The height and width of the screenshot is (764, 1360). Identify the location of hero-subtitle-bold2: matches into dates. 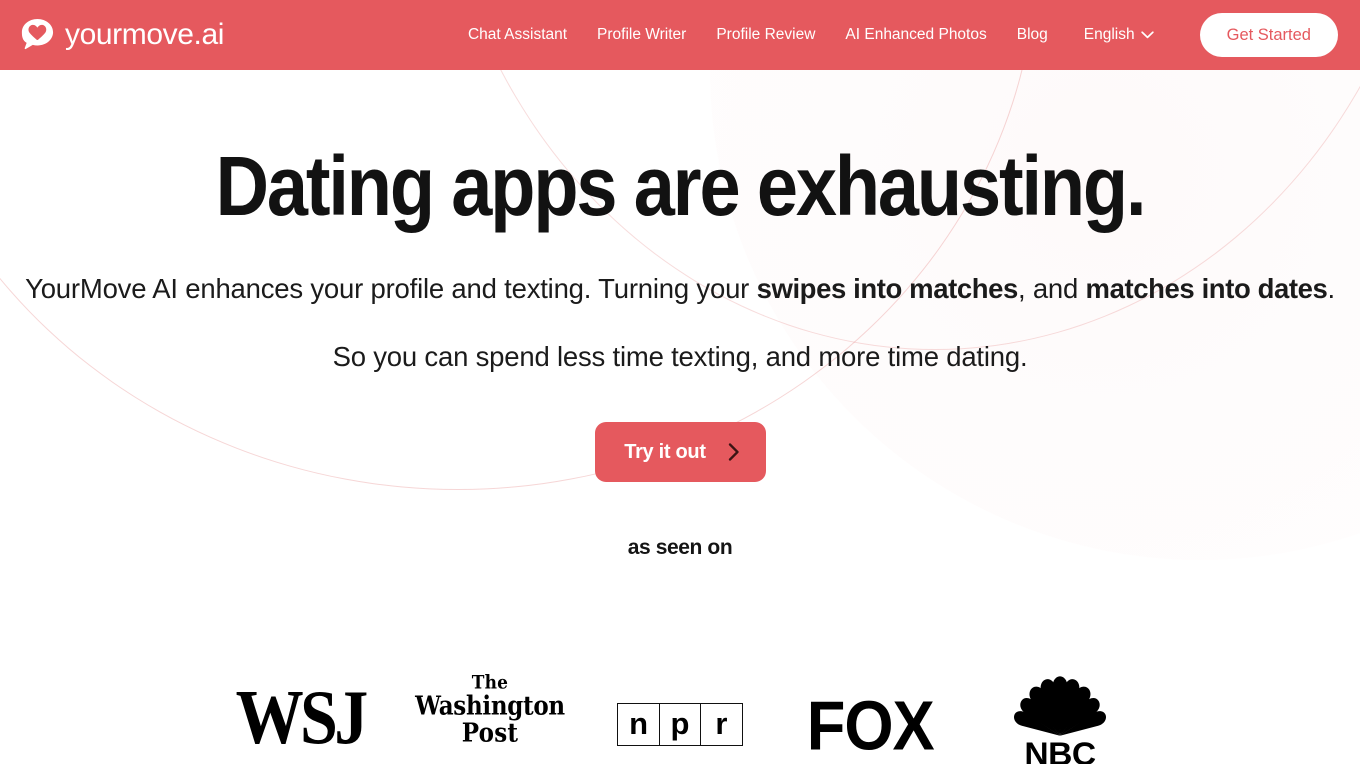
(1206, 289).